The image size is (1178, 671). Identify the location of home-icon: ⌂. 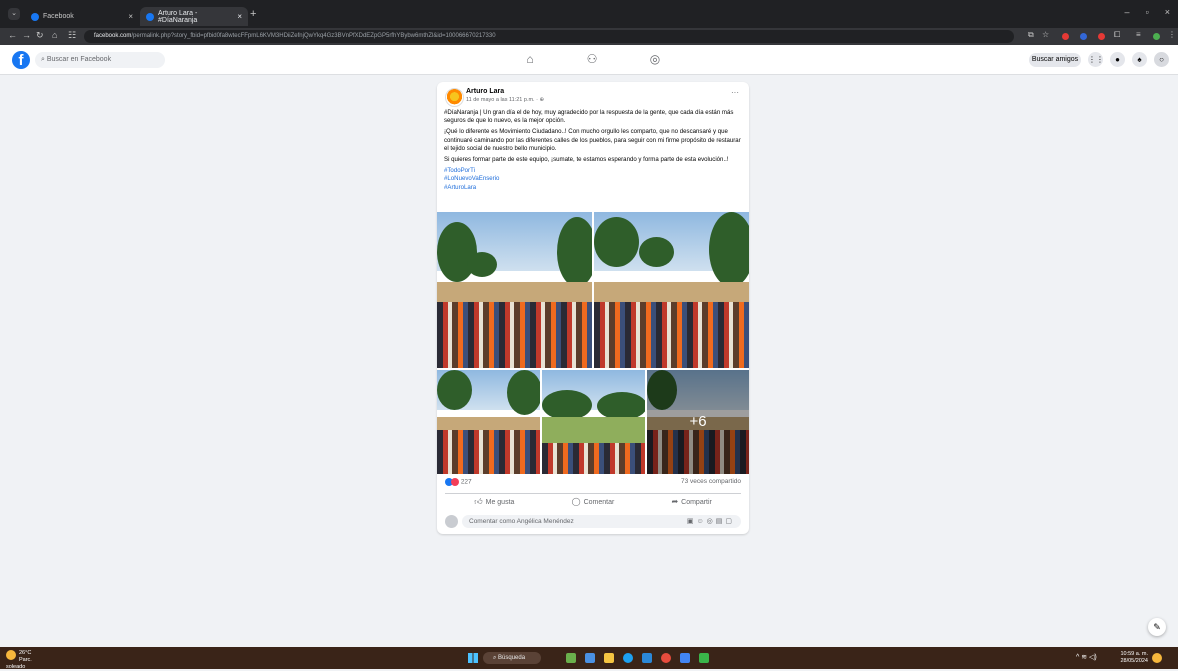
(54, 35).